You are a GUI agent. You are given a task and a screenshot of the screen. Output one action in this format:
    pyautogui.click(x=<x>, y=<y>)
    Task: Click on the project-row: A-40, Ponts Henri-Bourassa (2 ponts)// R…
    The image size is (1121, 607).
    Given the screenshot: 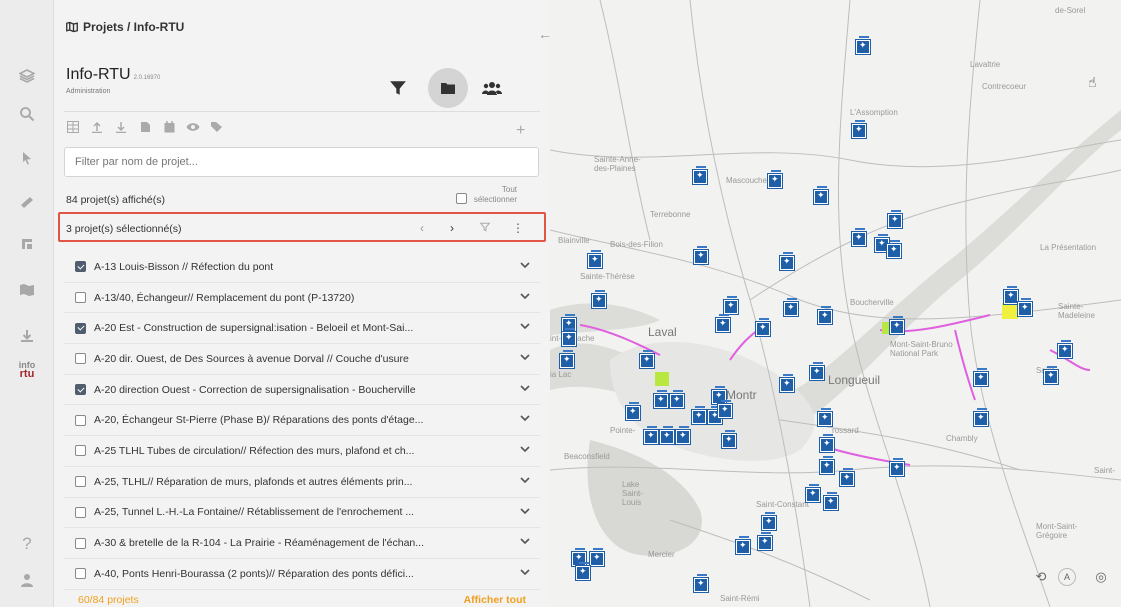 What is the action you would take?
    pyautogui.click(x=302, y=574)
    